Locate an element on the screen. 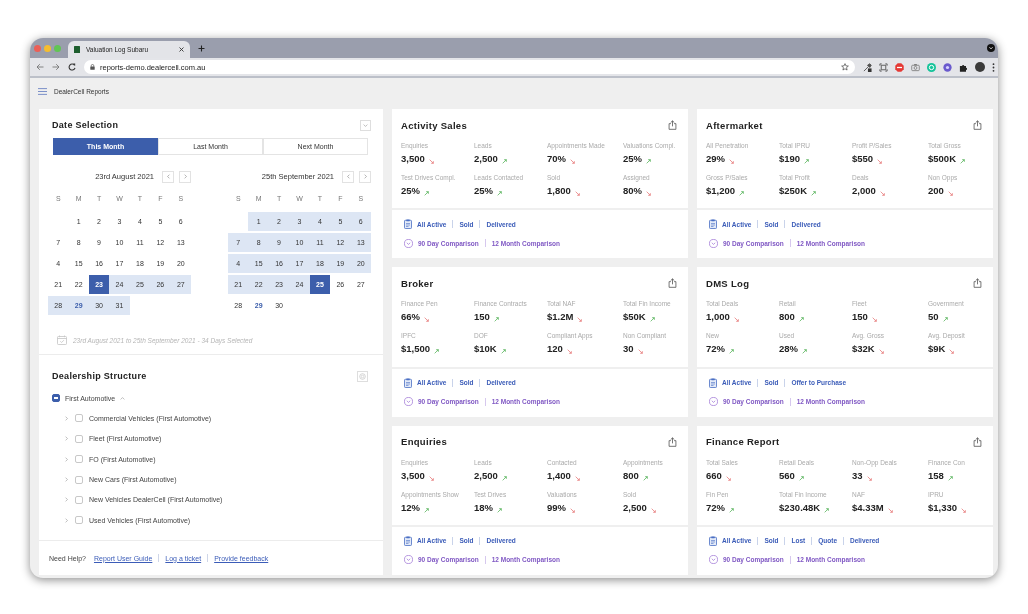  metric-value: 2,000 is located at coordinates (864, 190).